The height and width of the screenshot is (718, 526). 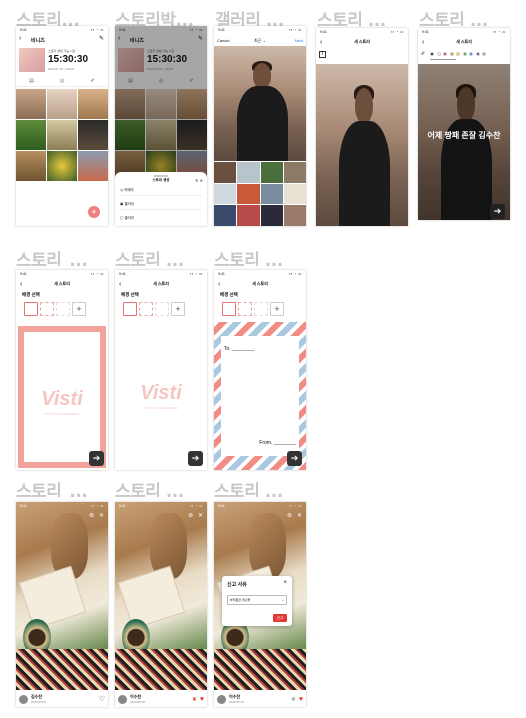 I want to click on postcard-to: To. ________, so click(x=239, y=349).